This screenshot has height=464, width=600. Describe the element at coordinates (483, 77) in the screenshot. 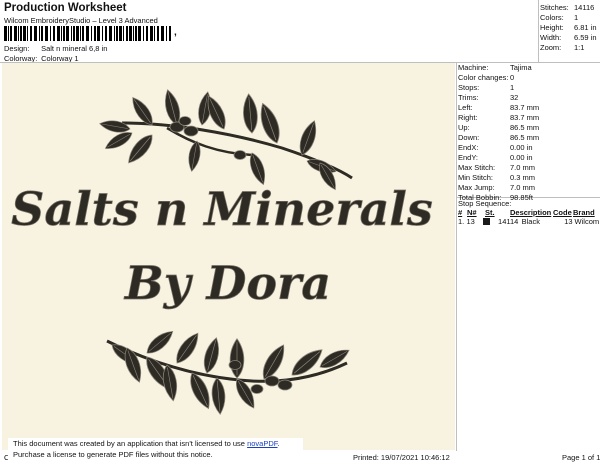

I see `machine-info-label: Color changes:` at that location.